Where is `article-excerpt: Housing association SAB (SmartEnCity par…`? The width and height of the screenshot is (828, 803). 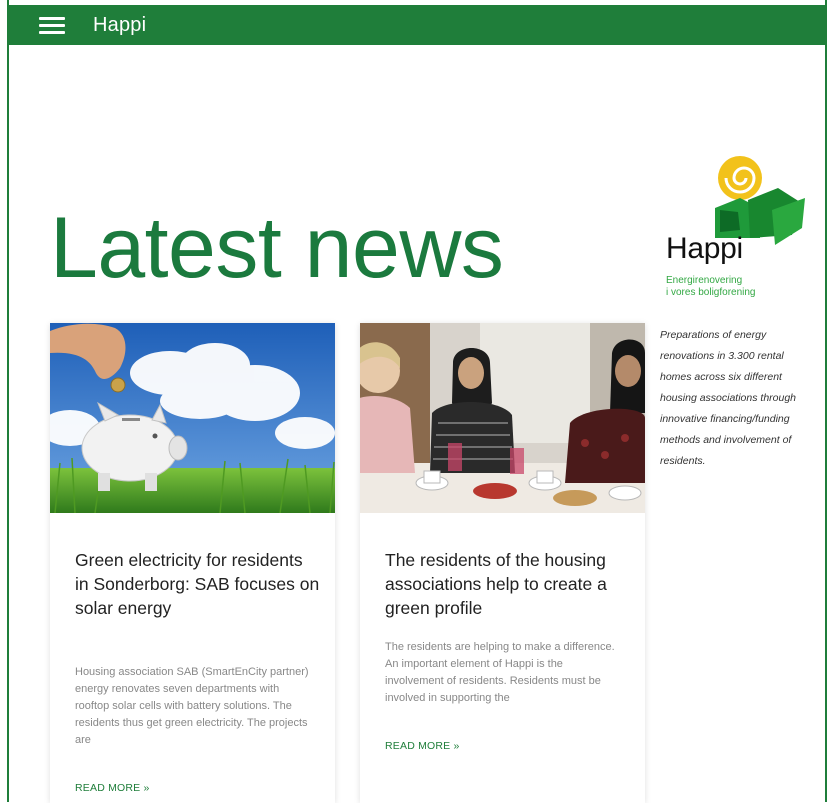
article-excerpt: Housing association SAB (SmartEnCity par… is located at coordinates (192, 706).